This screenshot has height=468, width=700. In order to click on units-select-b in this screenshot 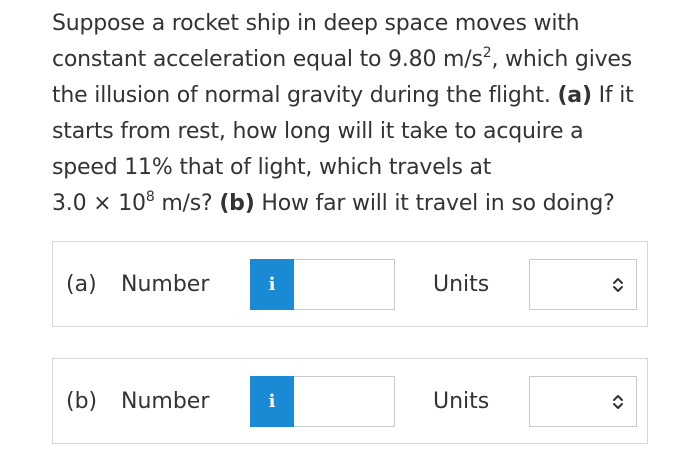, I will do `click(583, 401)`.